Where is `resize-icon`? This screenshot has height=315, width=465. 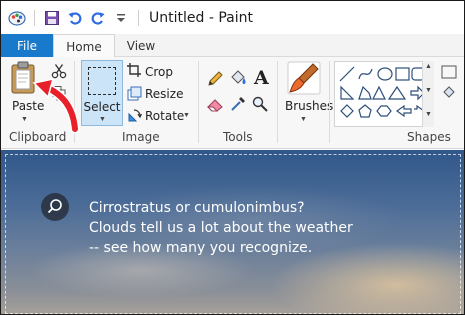 resize-icon is located at coordinates (134, 95).